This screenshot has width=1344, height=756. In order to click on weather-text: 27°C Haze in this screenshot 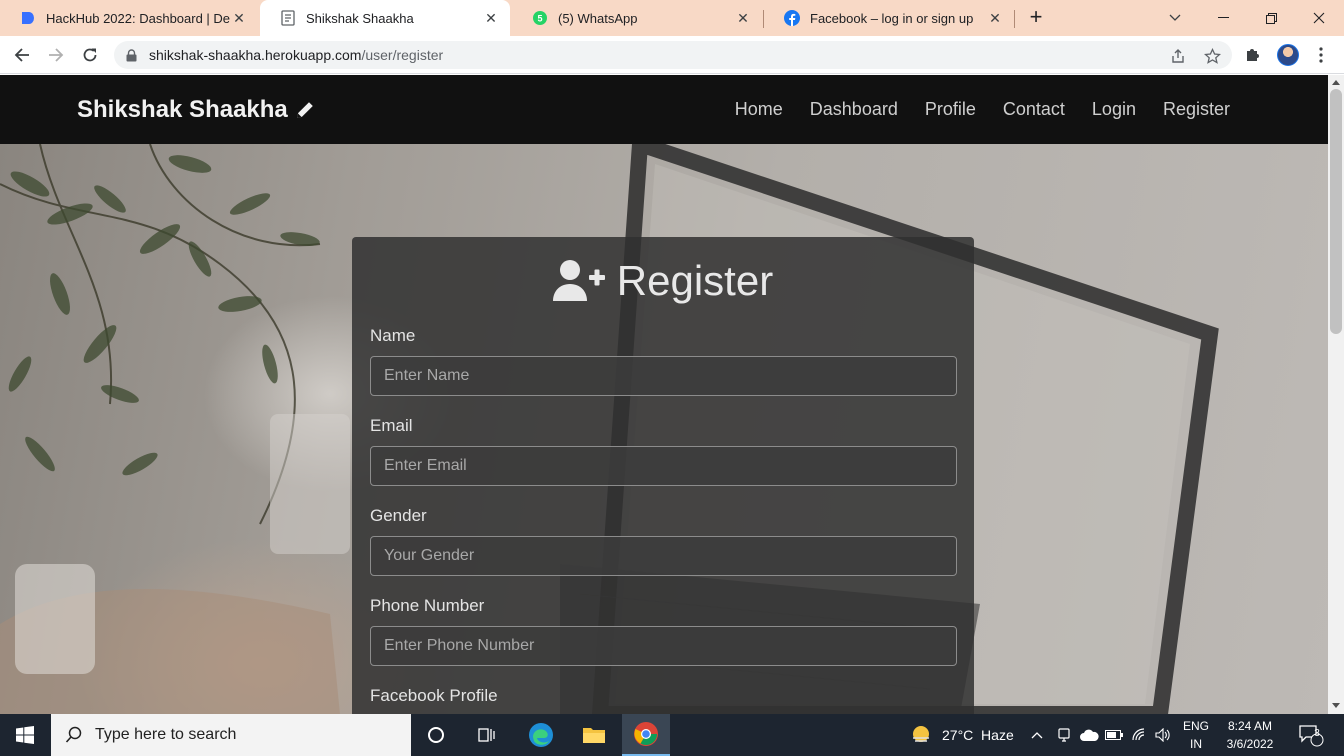, I will do `click(978, 735)`.